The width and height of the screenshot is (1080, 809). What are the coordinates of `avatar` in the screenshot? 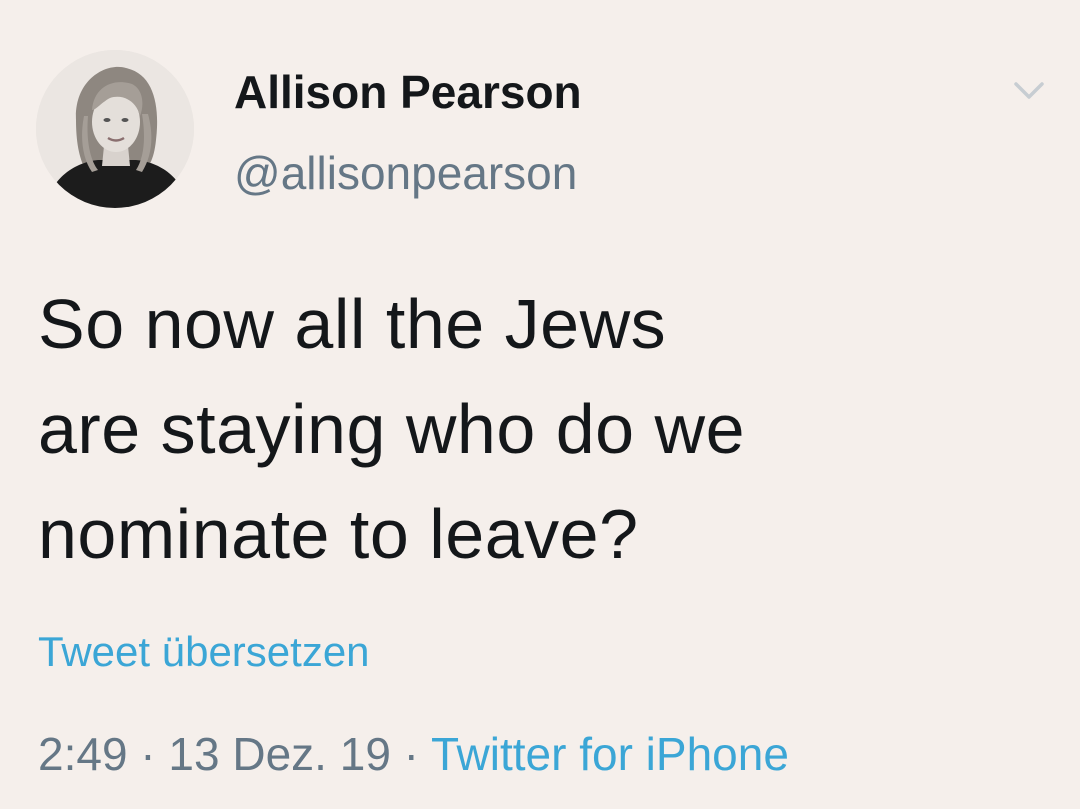 It's located at (115, 129).